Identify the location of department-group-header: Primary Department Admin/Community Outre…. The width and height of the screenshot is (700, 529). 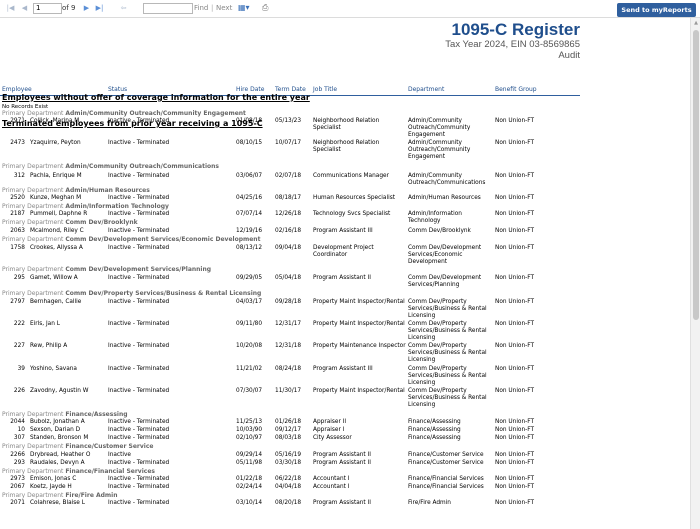
(110, 166).